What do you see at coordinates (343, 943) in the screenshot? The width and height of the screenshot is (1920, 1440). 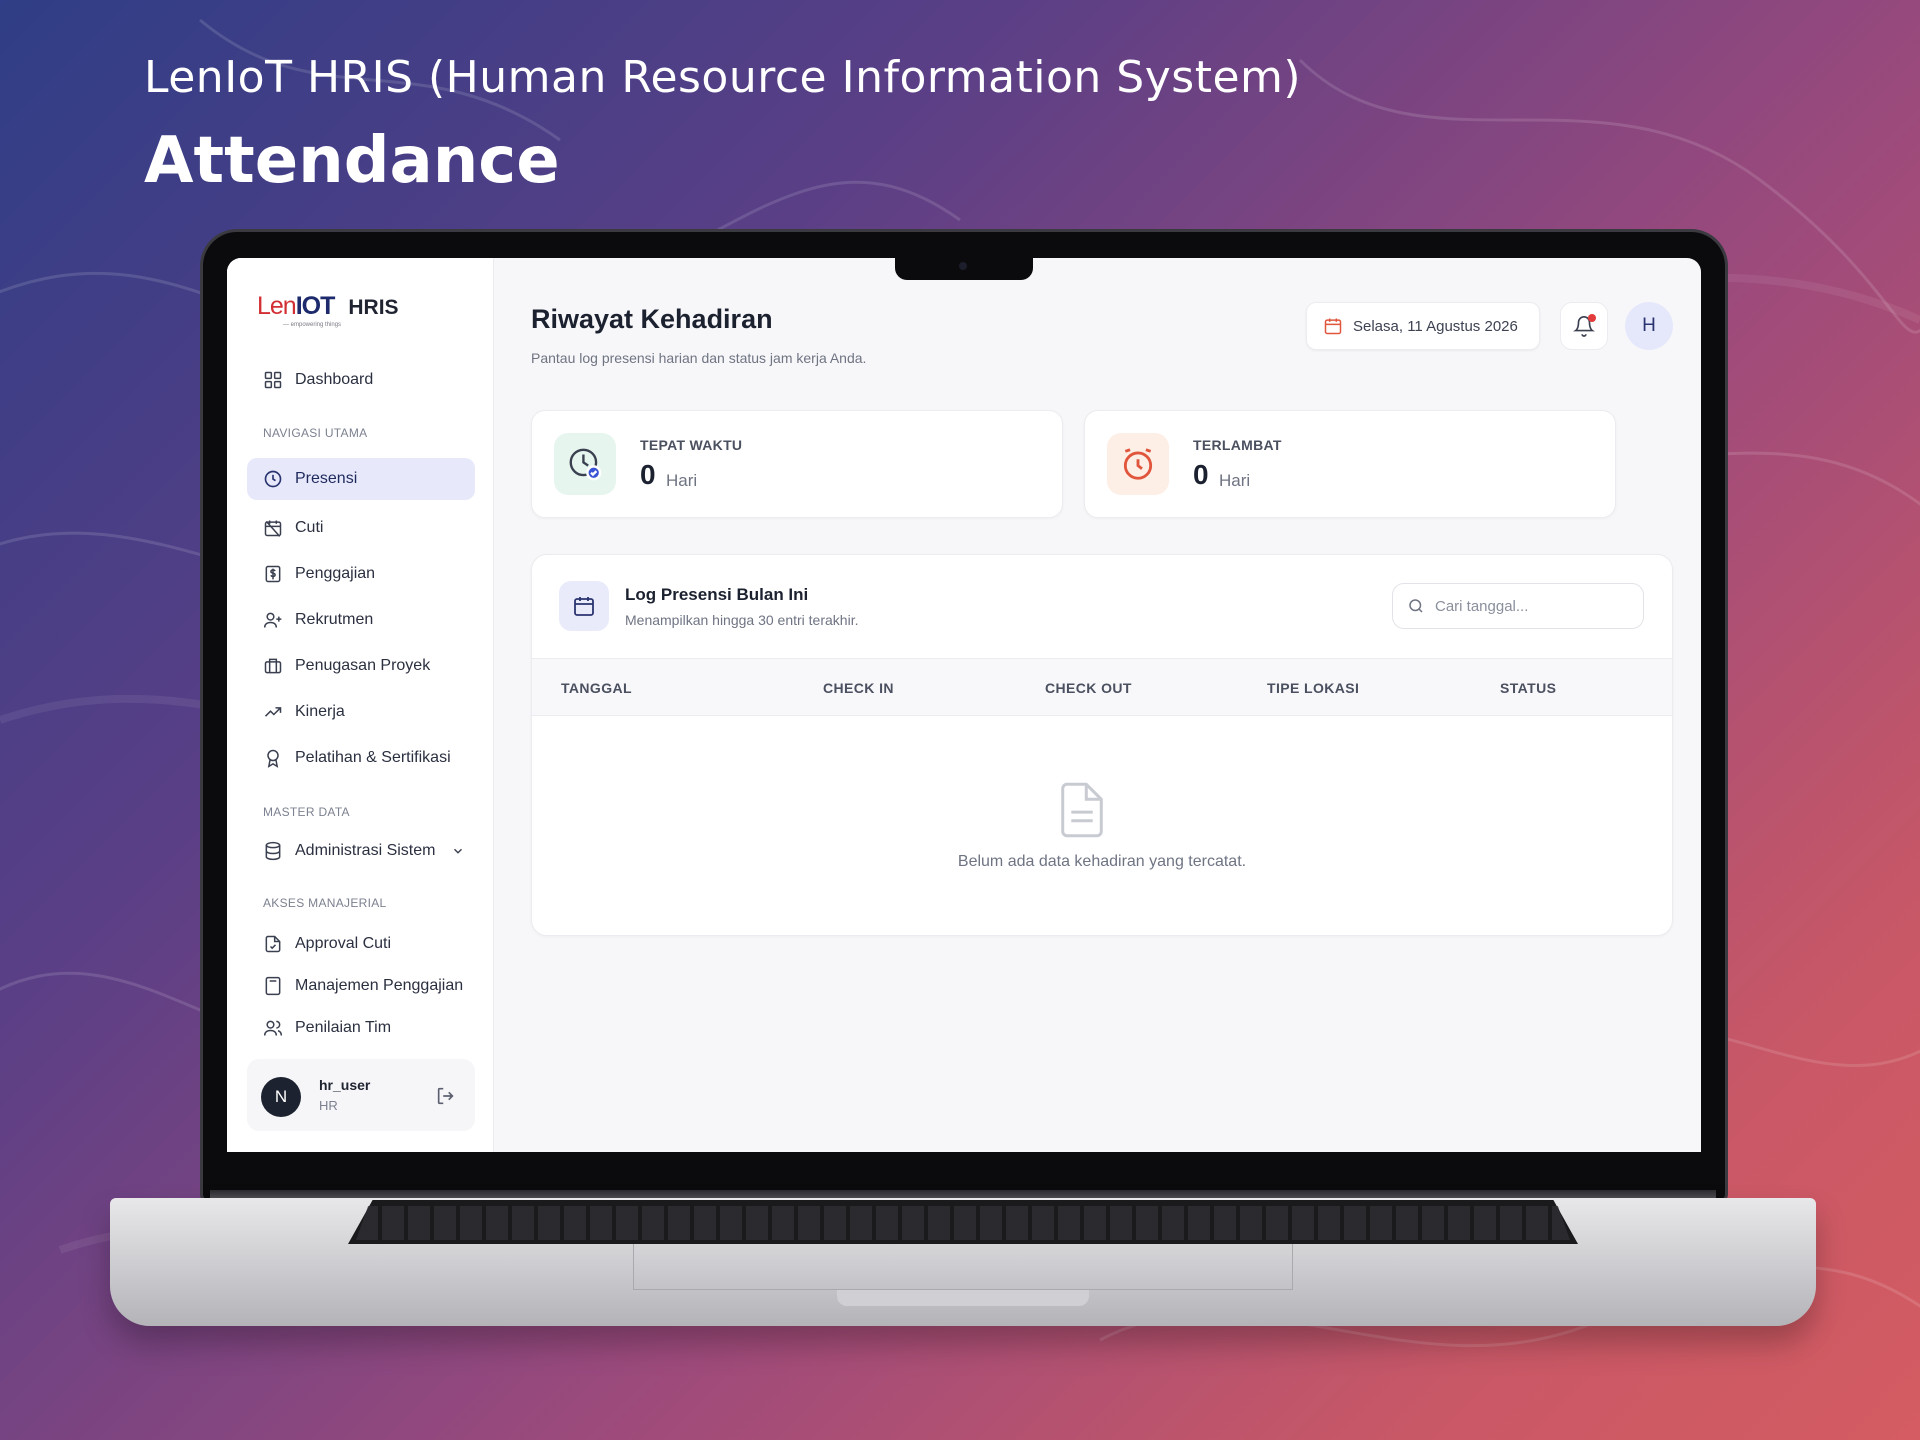 I see `sidebar-item-label: Approval Cuti` at bounding box center [343, 943].